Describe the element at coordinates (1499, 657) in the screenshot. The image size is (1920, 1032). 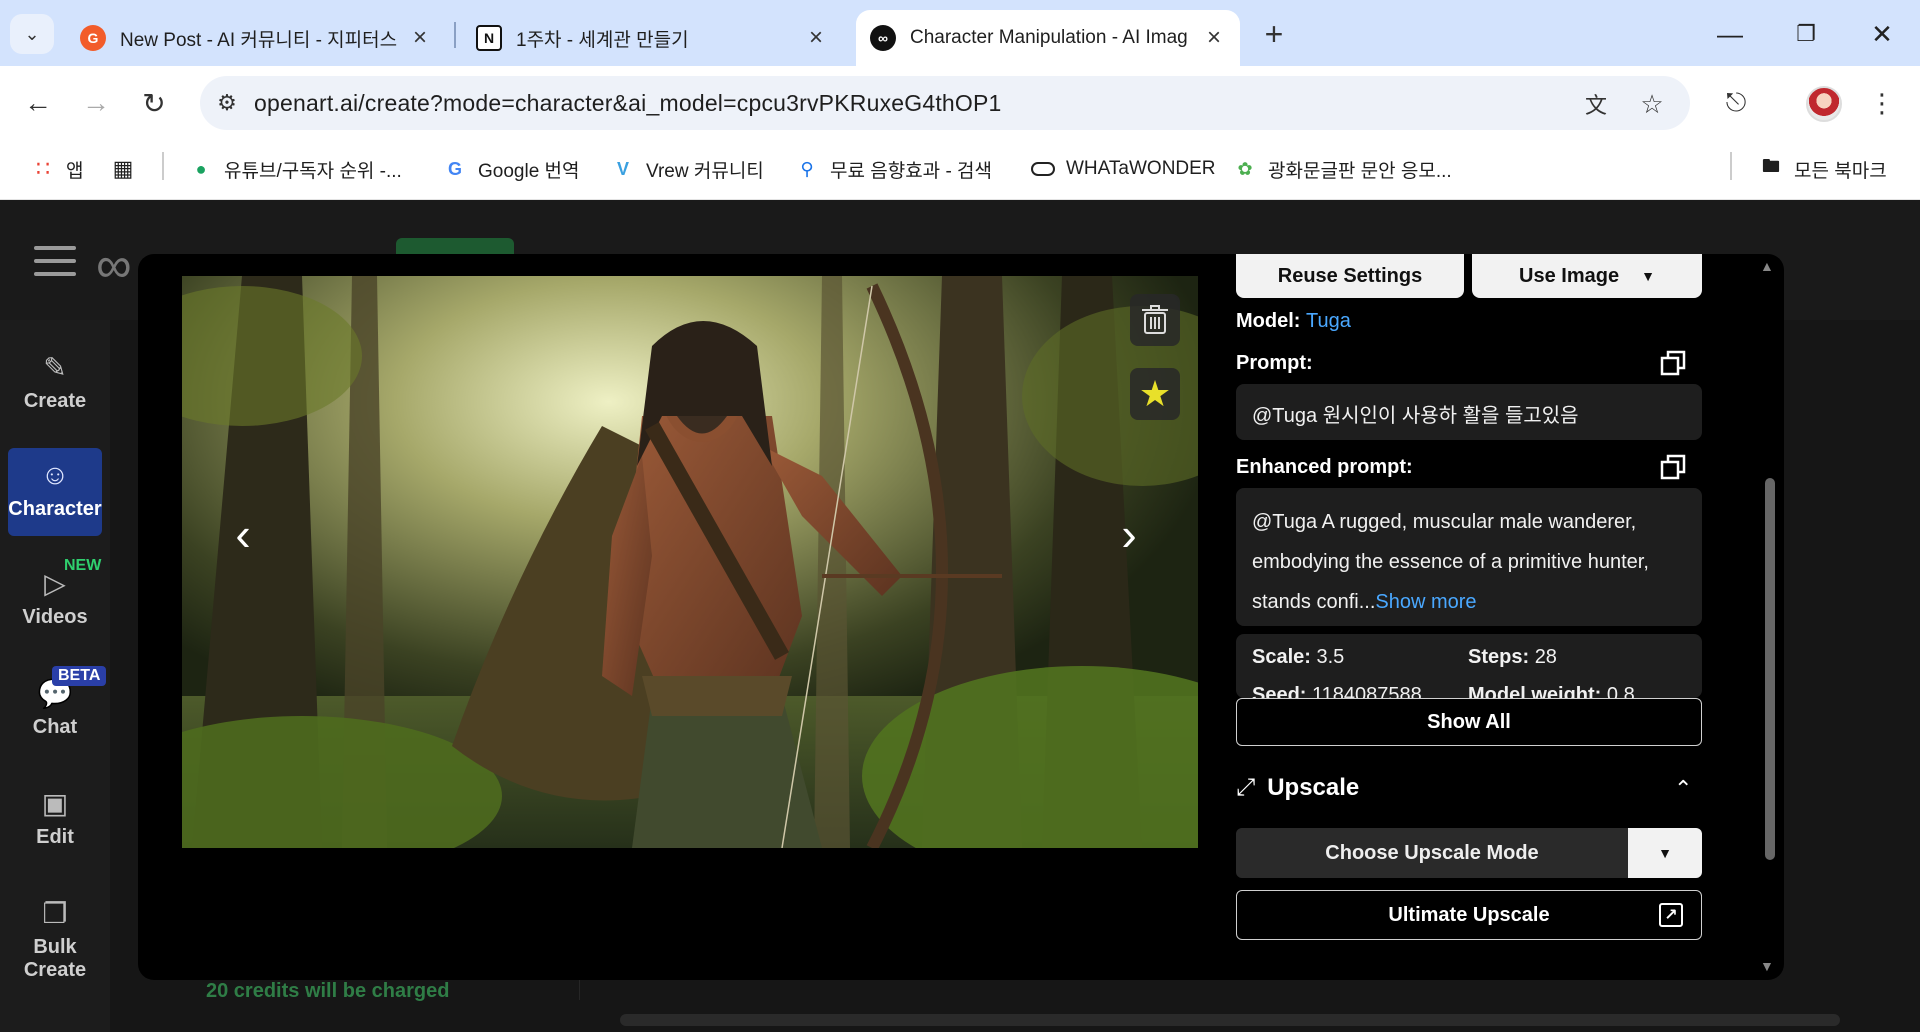
I see `param-label: Steps:` at that location.